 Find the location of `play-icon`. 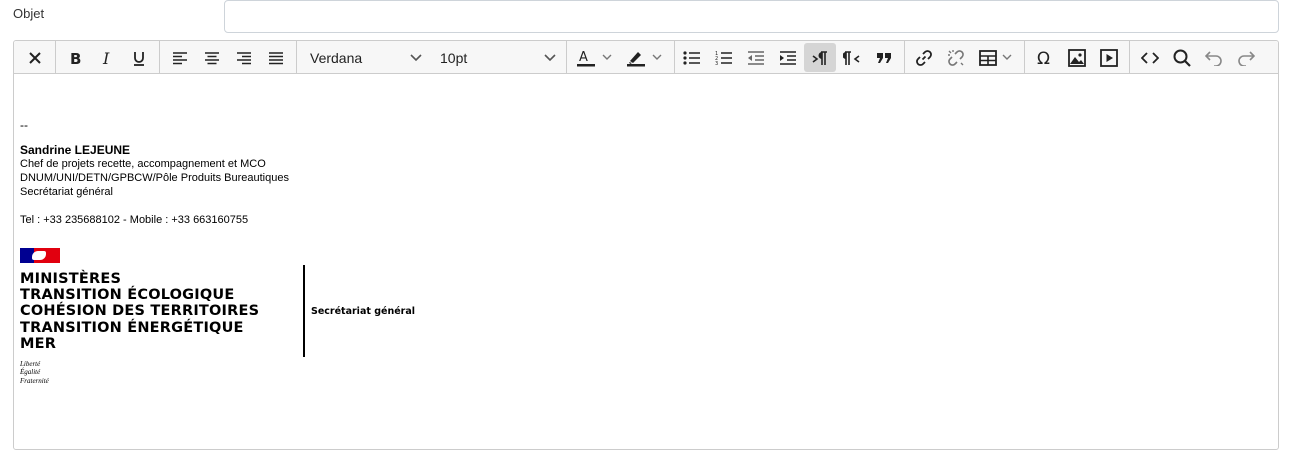

play-icon is located at coordinates (1109, 57).